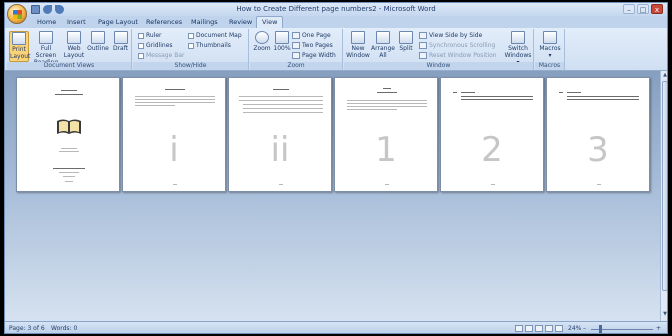  Describe the element at coordinates (98, 37) in the screenshot. I see `outline-icon` at that location.